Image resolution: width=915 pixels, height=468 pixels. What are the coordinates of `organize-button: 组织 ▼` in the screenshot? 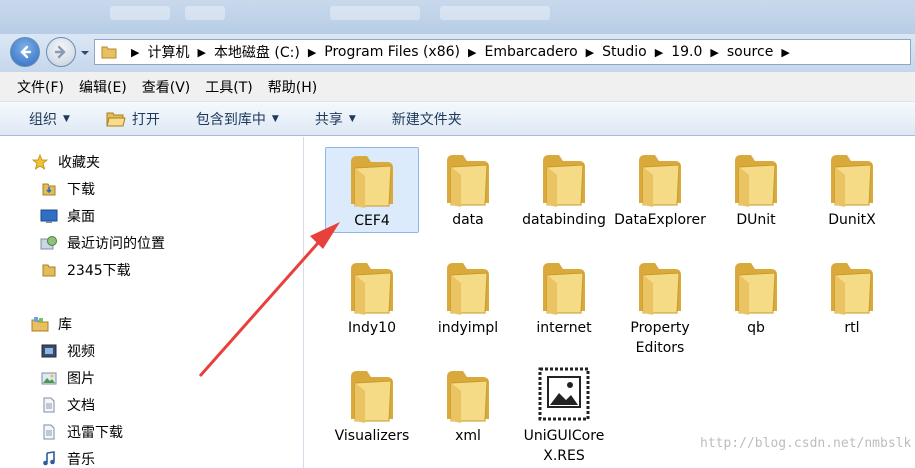 It's located at (49, 119).